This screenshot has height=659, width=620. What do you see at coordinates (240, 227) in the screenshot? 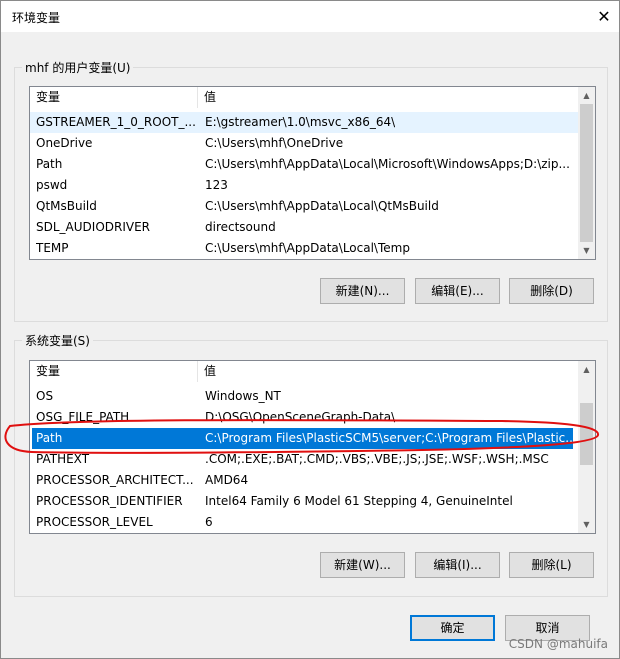
I see `variable-value: directsound` at bounding box center [240, 227].